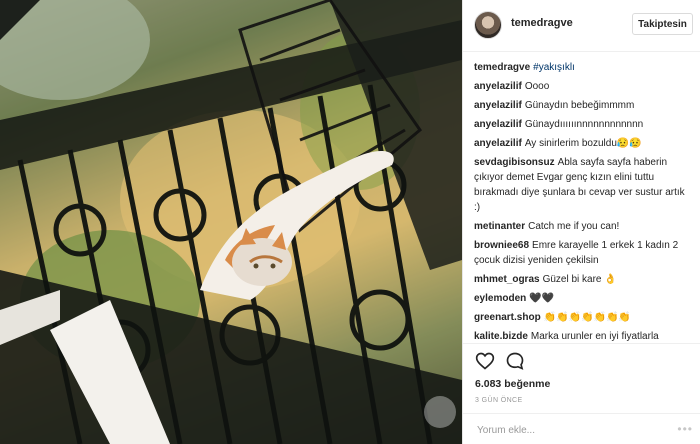 Image resolution: width=700 pixels, height=444 pixels. Describe the element at coordinates (581, 67) in the screenshot. I see `caption: temedragve #yakışıklı` at that location.